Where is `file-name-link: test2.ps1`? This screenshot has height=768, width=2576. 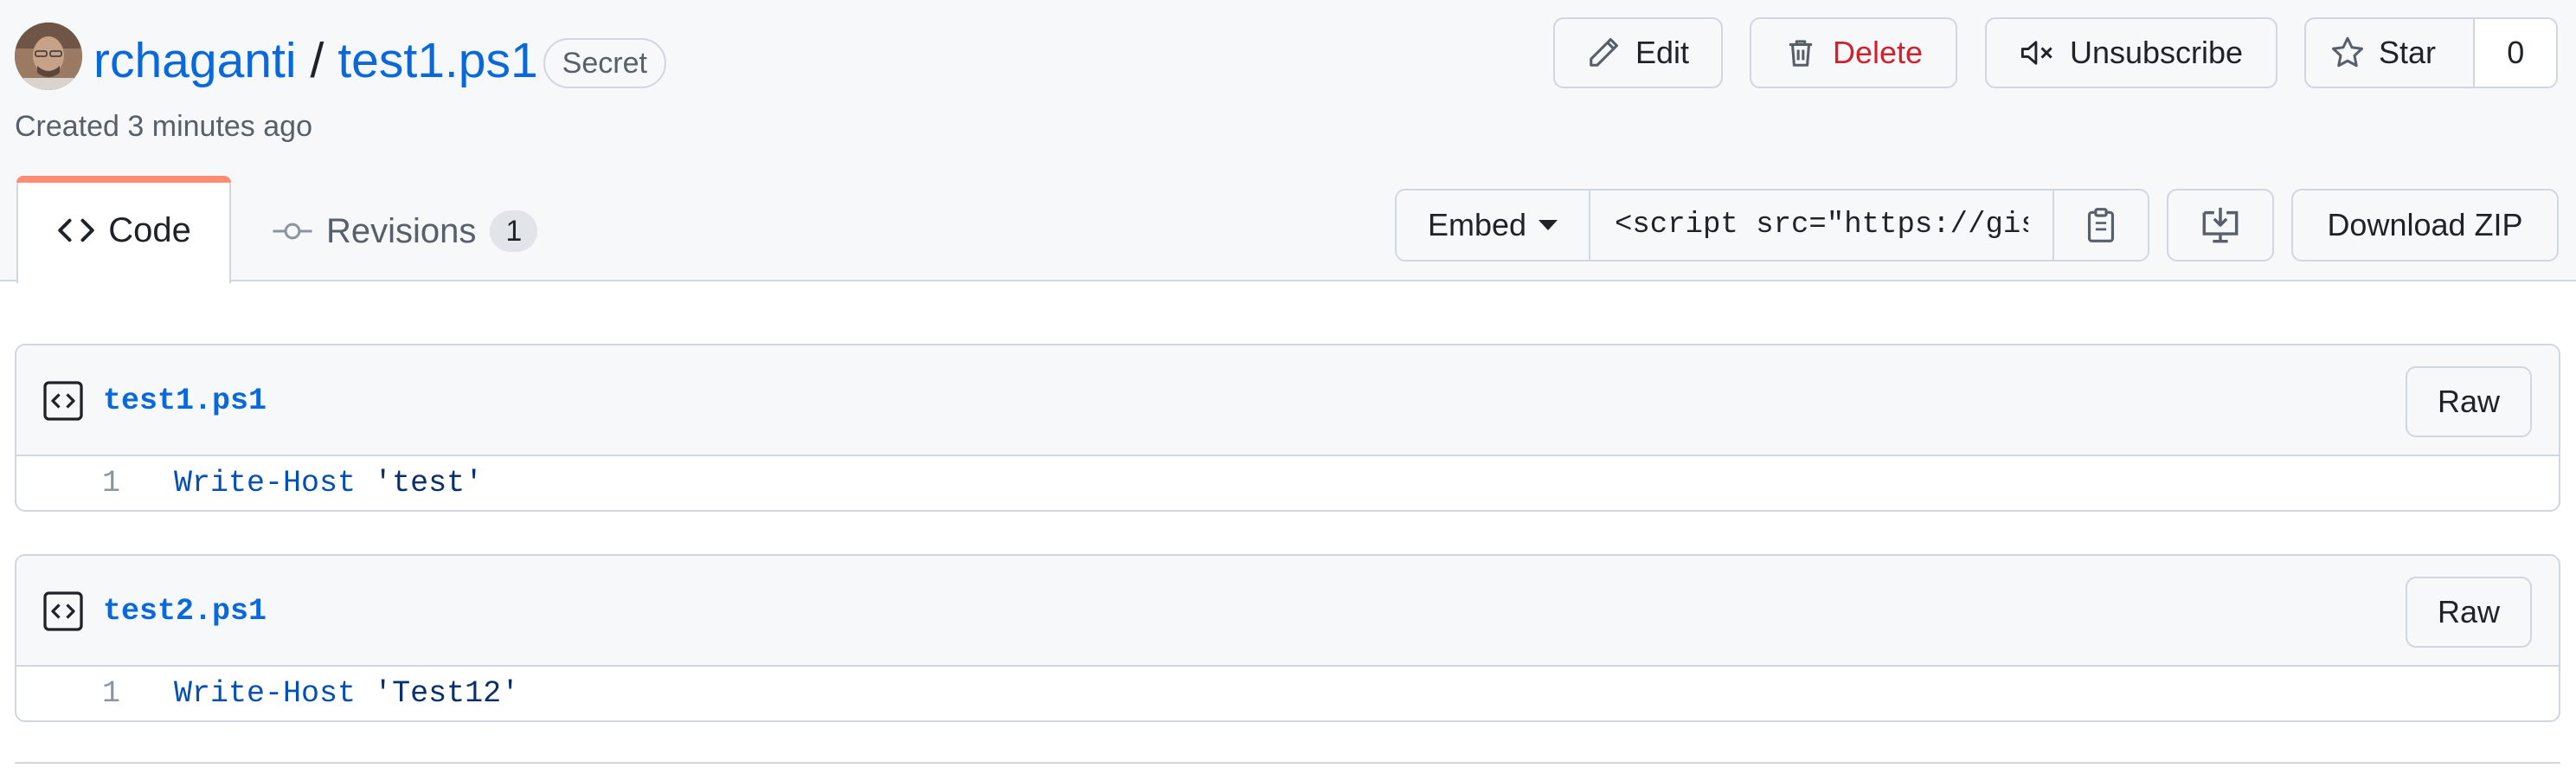
file-name-link: test2.ps1 is located at coordinates (185, 611).